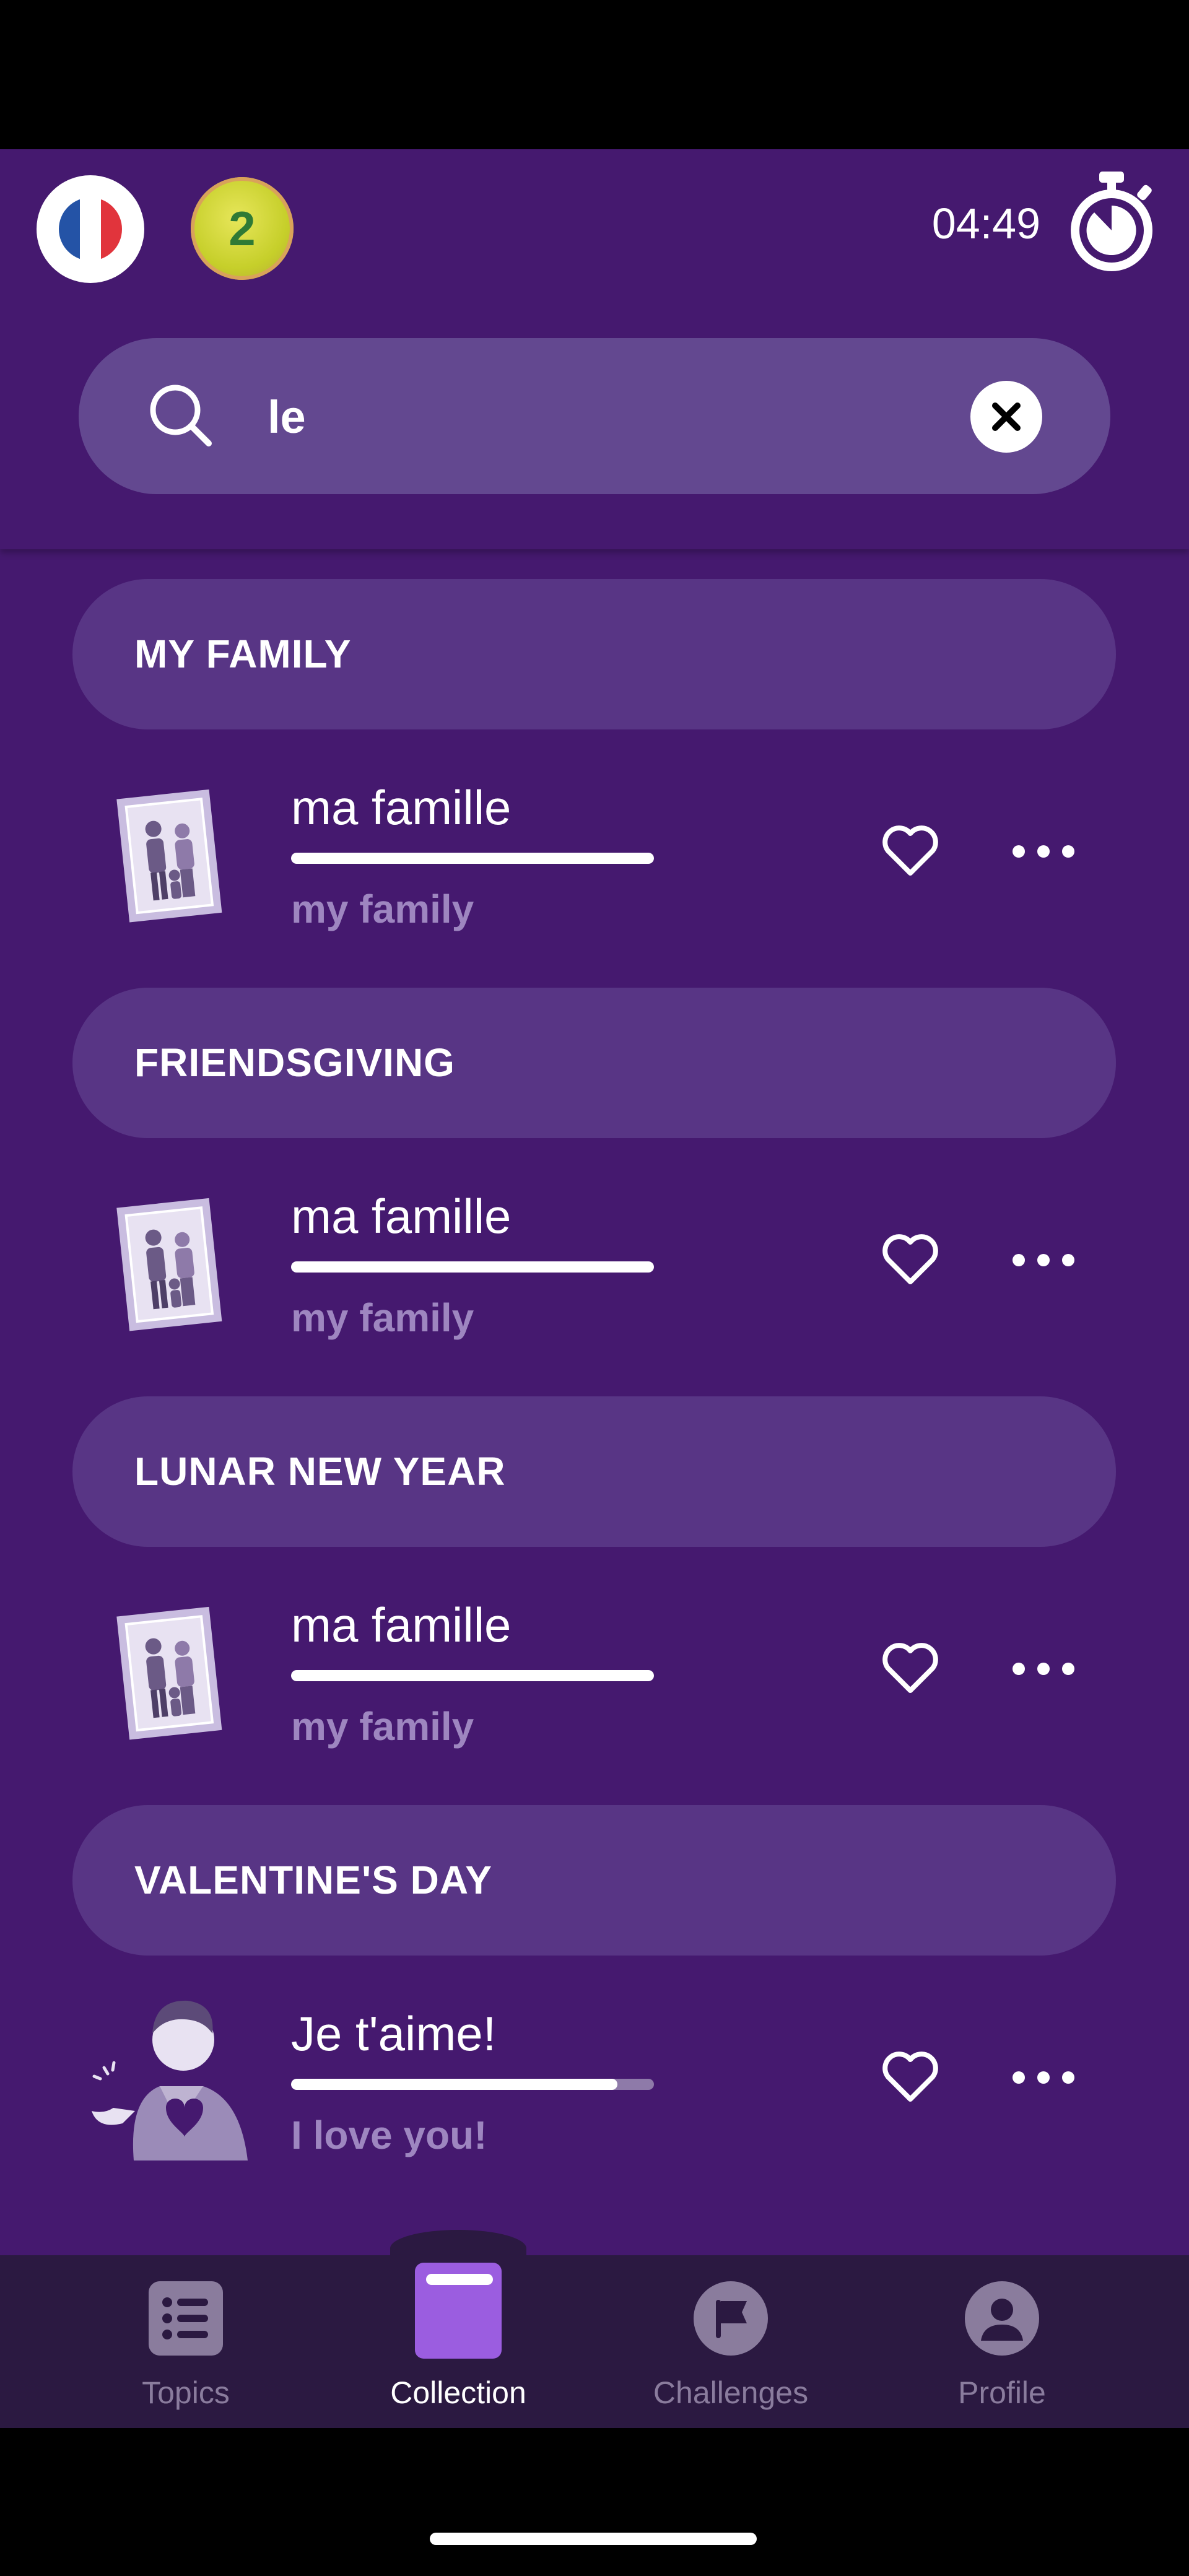 The image size is (1189, 2576). I want to click on level-badge-value: 2, so click(242, 228).